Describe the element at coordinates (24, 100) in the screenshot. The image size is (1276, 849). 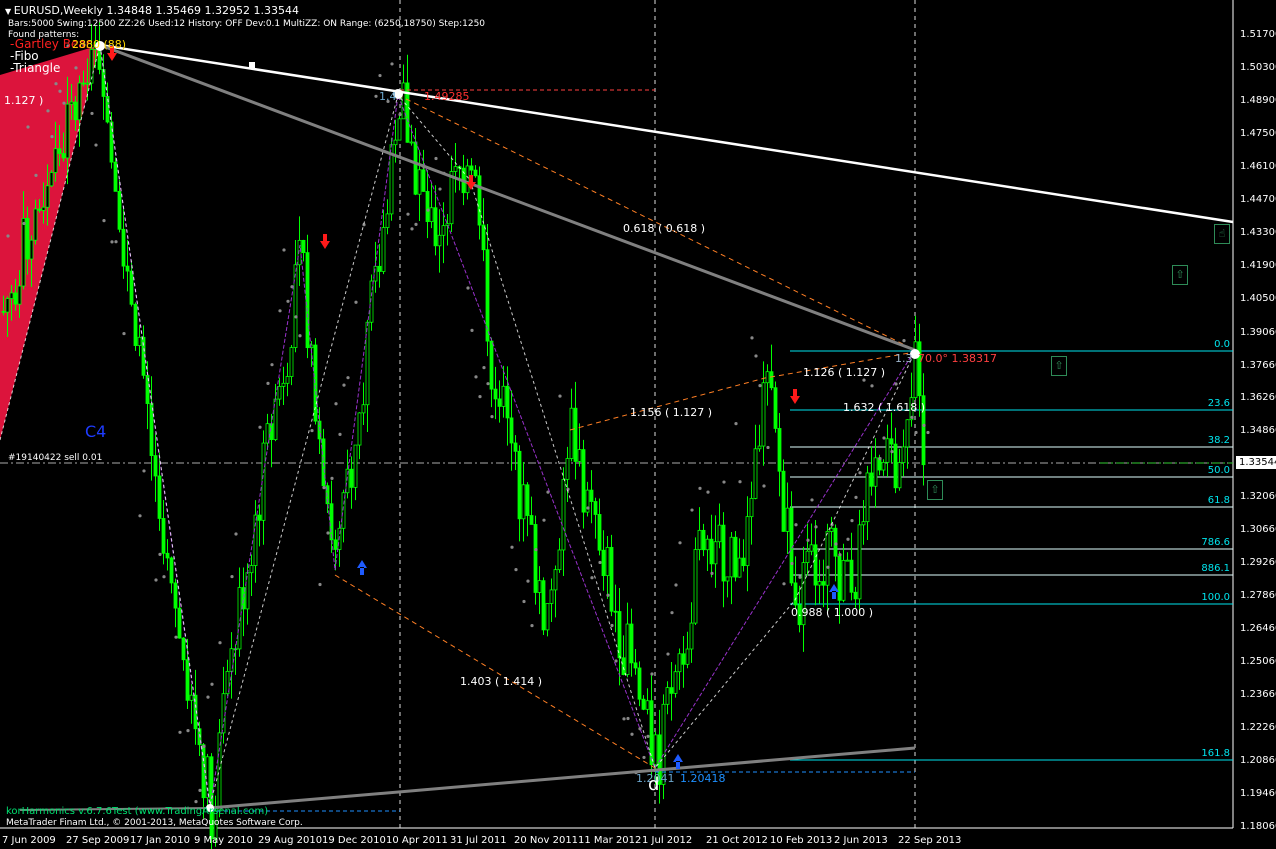
I see `ratio-label-left: 1.127 )` at that location.